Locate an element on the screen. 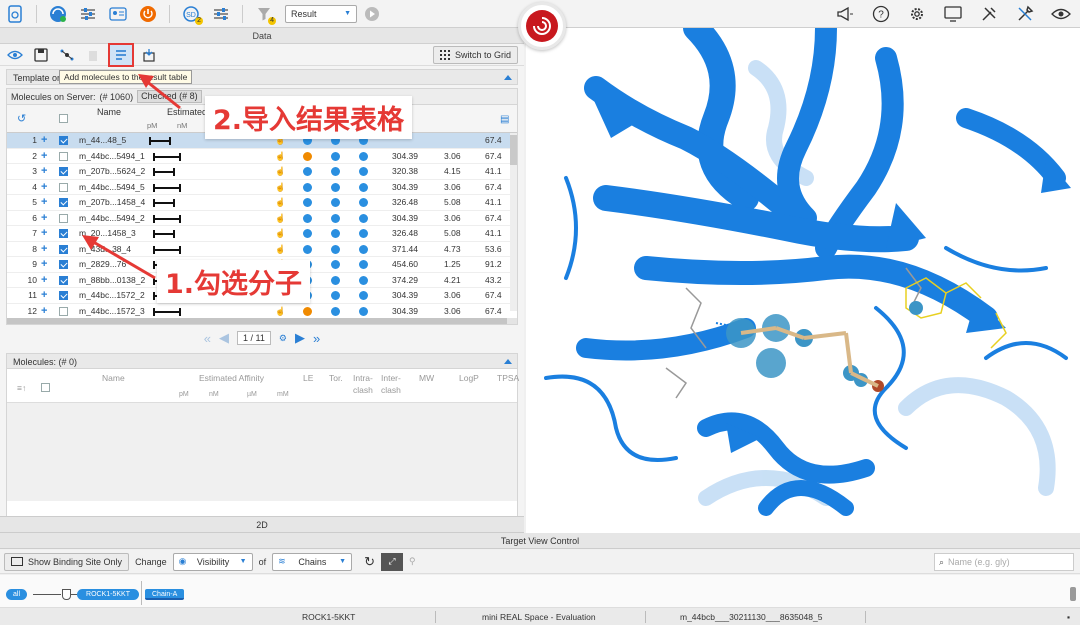 The width and height of the screenshot is (1080, 625). pill-target: ROCK1-5KKT is located at coordinates (108, 594).